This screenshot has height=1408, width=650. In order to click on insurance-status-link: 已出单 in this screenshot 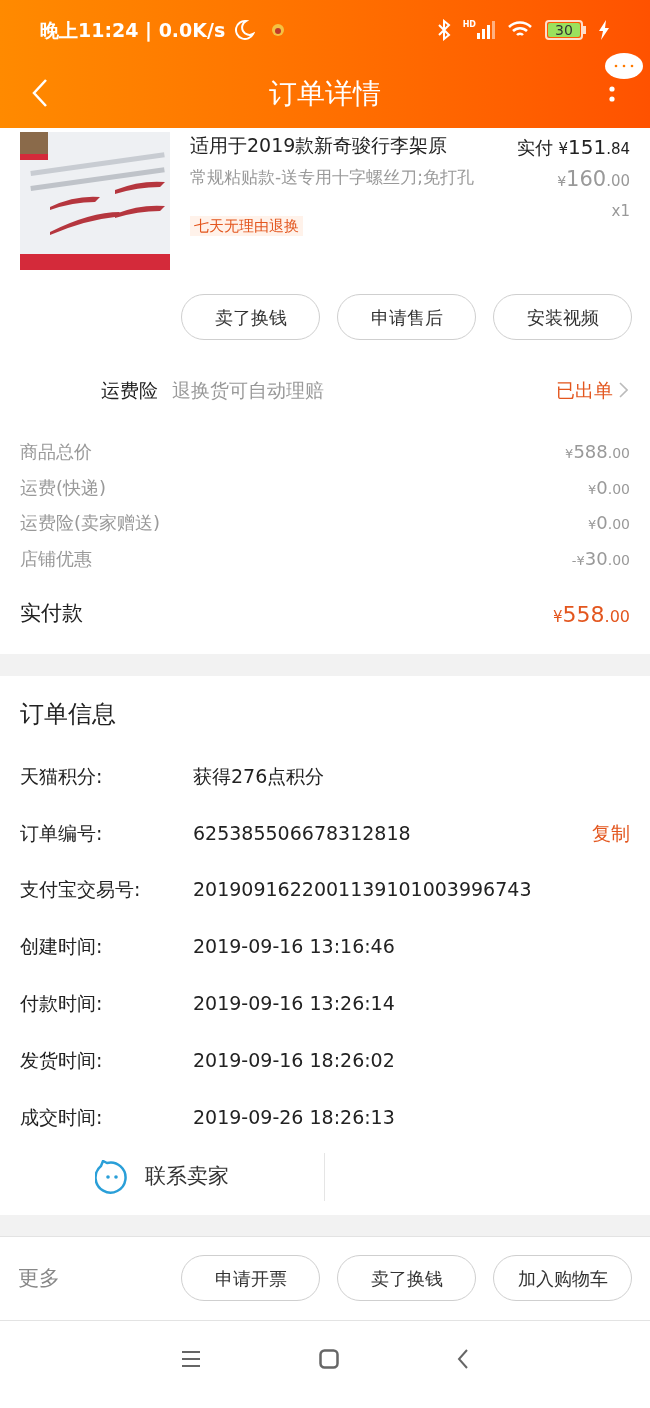, I will do `click(592, 390)`.